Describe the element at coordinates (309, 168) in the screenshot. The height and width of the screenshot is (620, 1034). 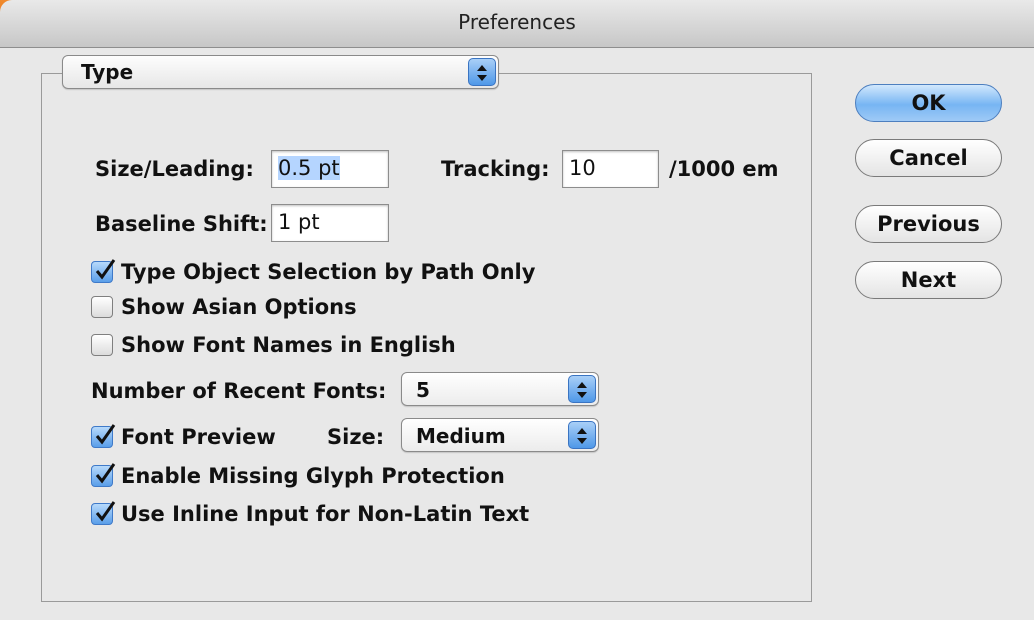
I see `size-leading-value: 0.5 pt` at that location.